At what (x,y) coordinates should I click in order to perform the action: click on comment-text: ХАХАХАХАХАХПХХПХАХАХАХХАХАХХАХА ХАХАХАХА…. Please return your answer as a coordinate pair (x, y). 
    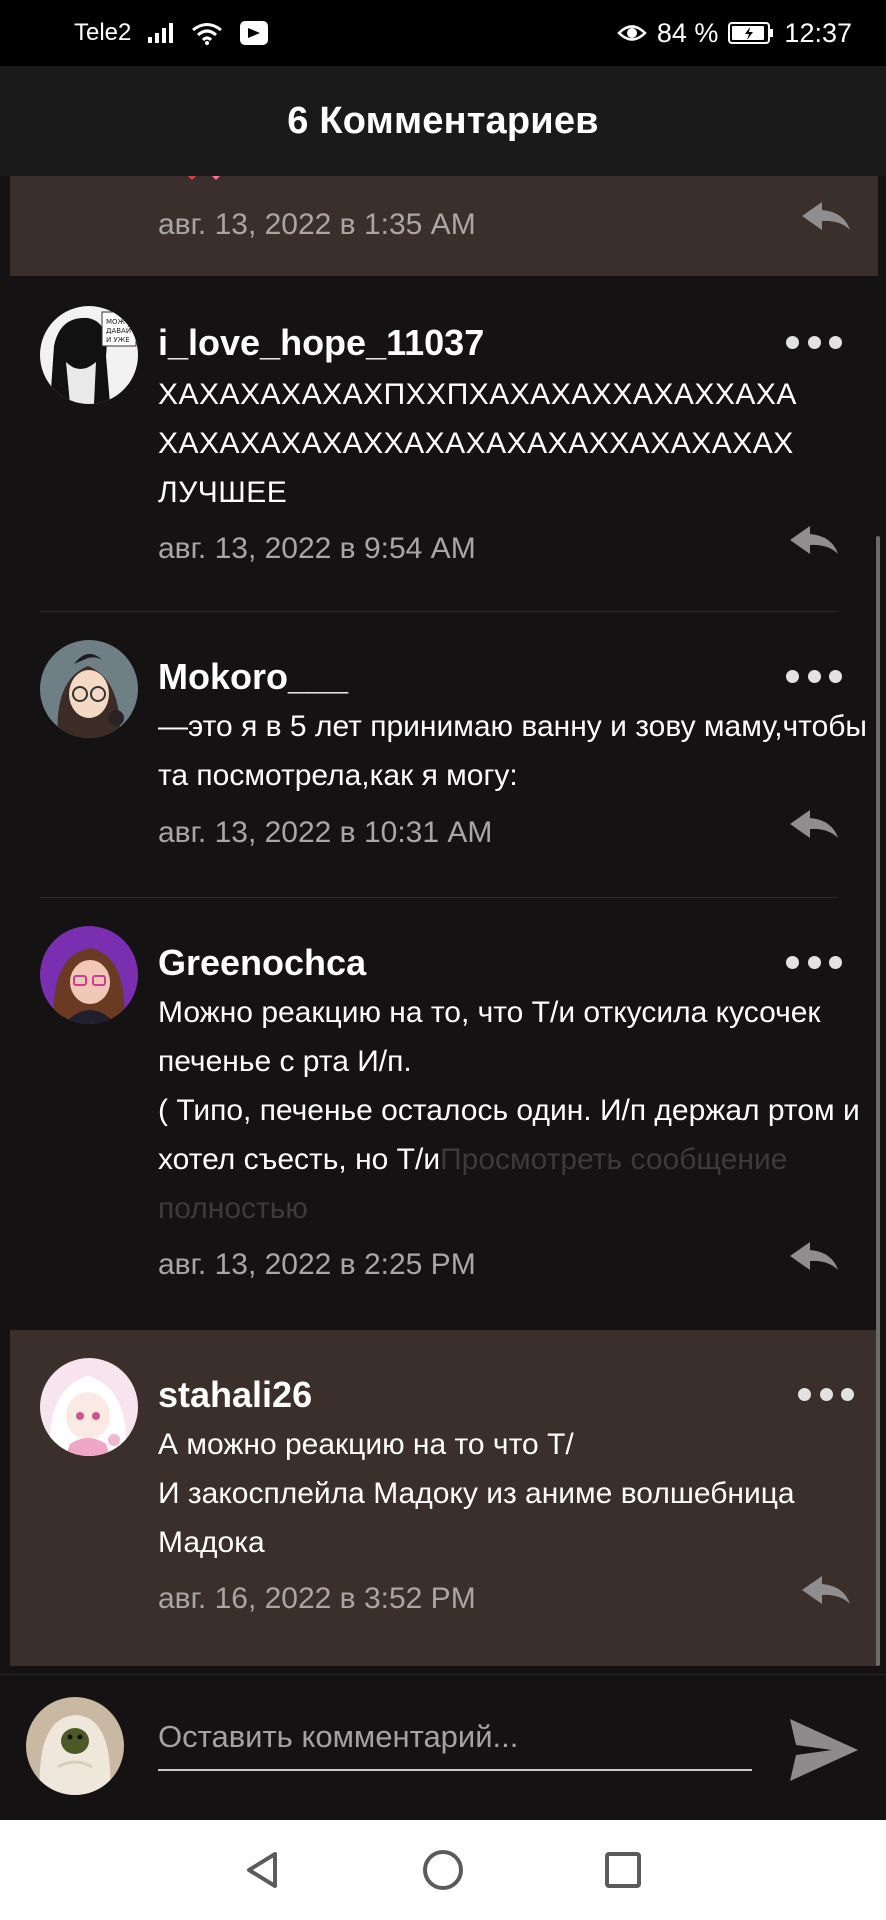
    Looking at the image, I should click on (477, 443).